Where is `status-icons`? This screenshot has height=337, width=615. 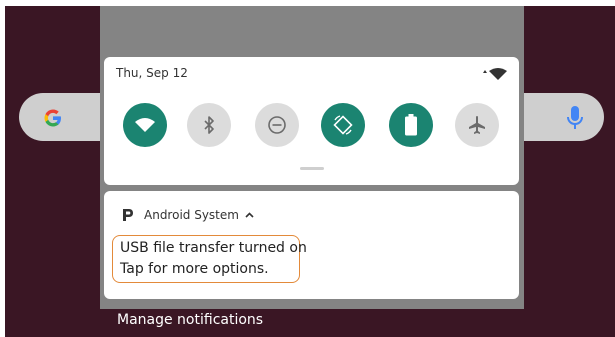
status-icons is located at coordinates (495, 74).